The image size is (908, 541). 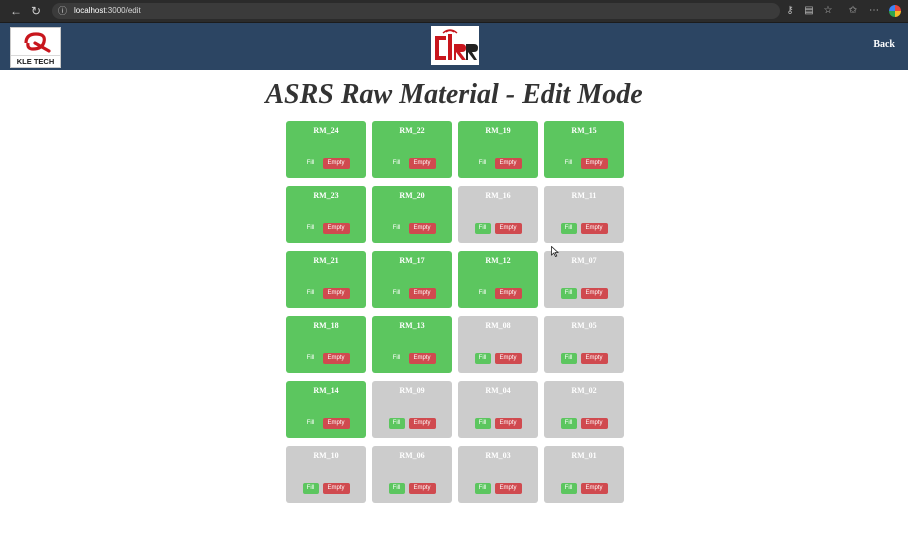 What do you see at coordinates (498, 195) in the screenshot?
I see `slot-label: RM_16` at bounding box center [498, 195].